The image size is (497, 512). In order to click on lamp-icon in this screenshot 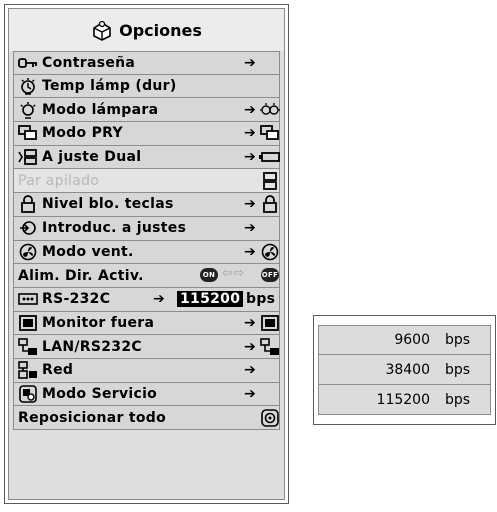, I will do `click(28, 110)`.